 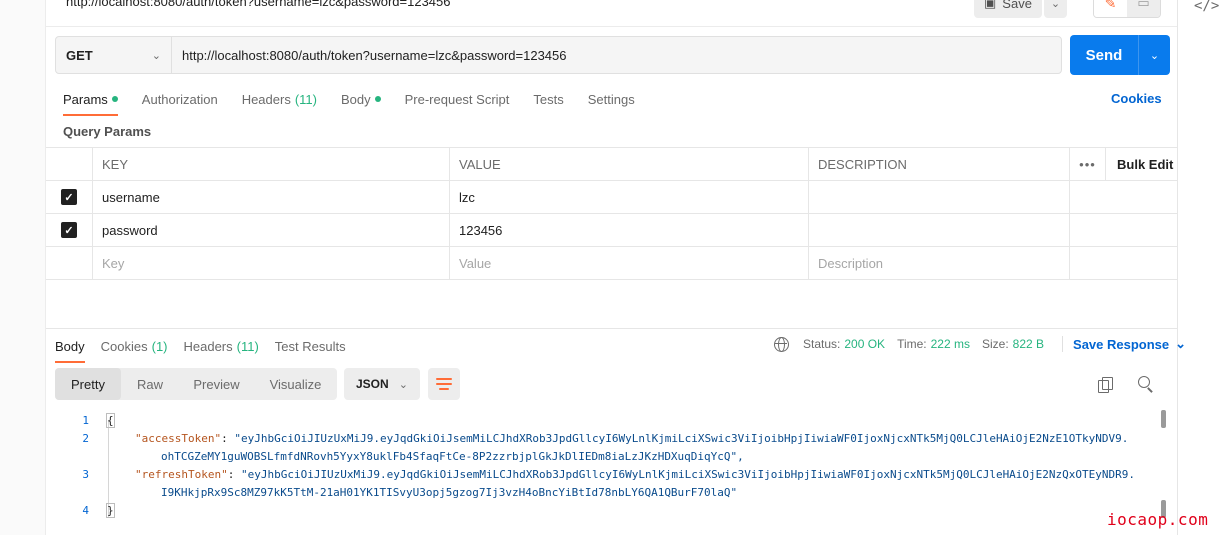 I want to click on copy-icon, so click(x=1105, y=385).